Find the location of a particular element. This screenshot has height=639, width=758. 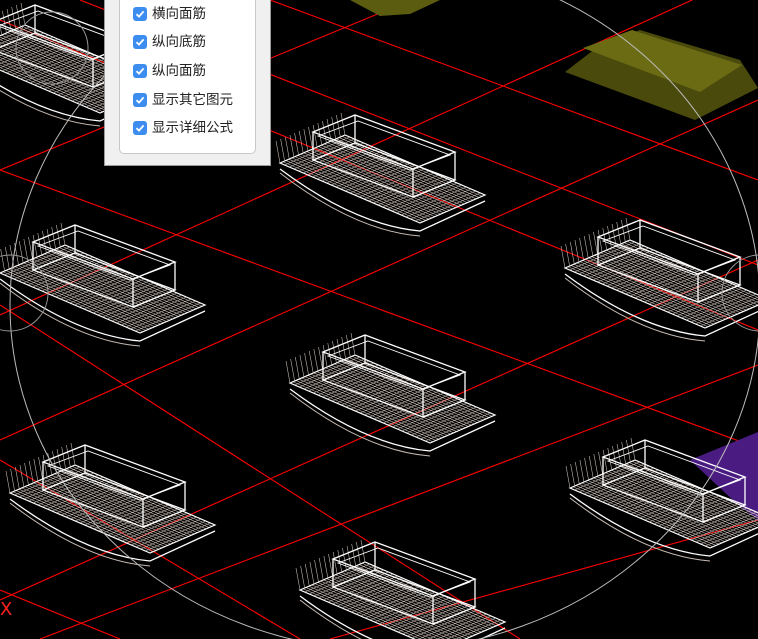

option-show-other-elements: 显示其它图元 is located at coordinates (183, 100).